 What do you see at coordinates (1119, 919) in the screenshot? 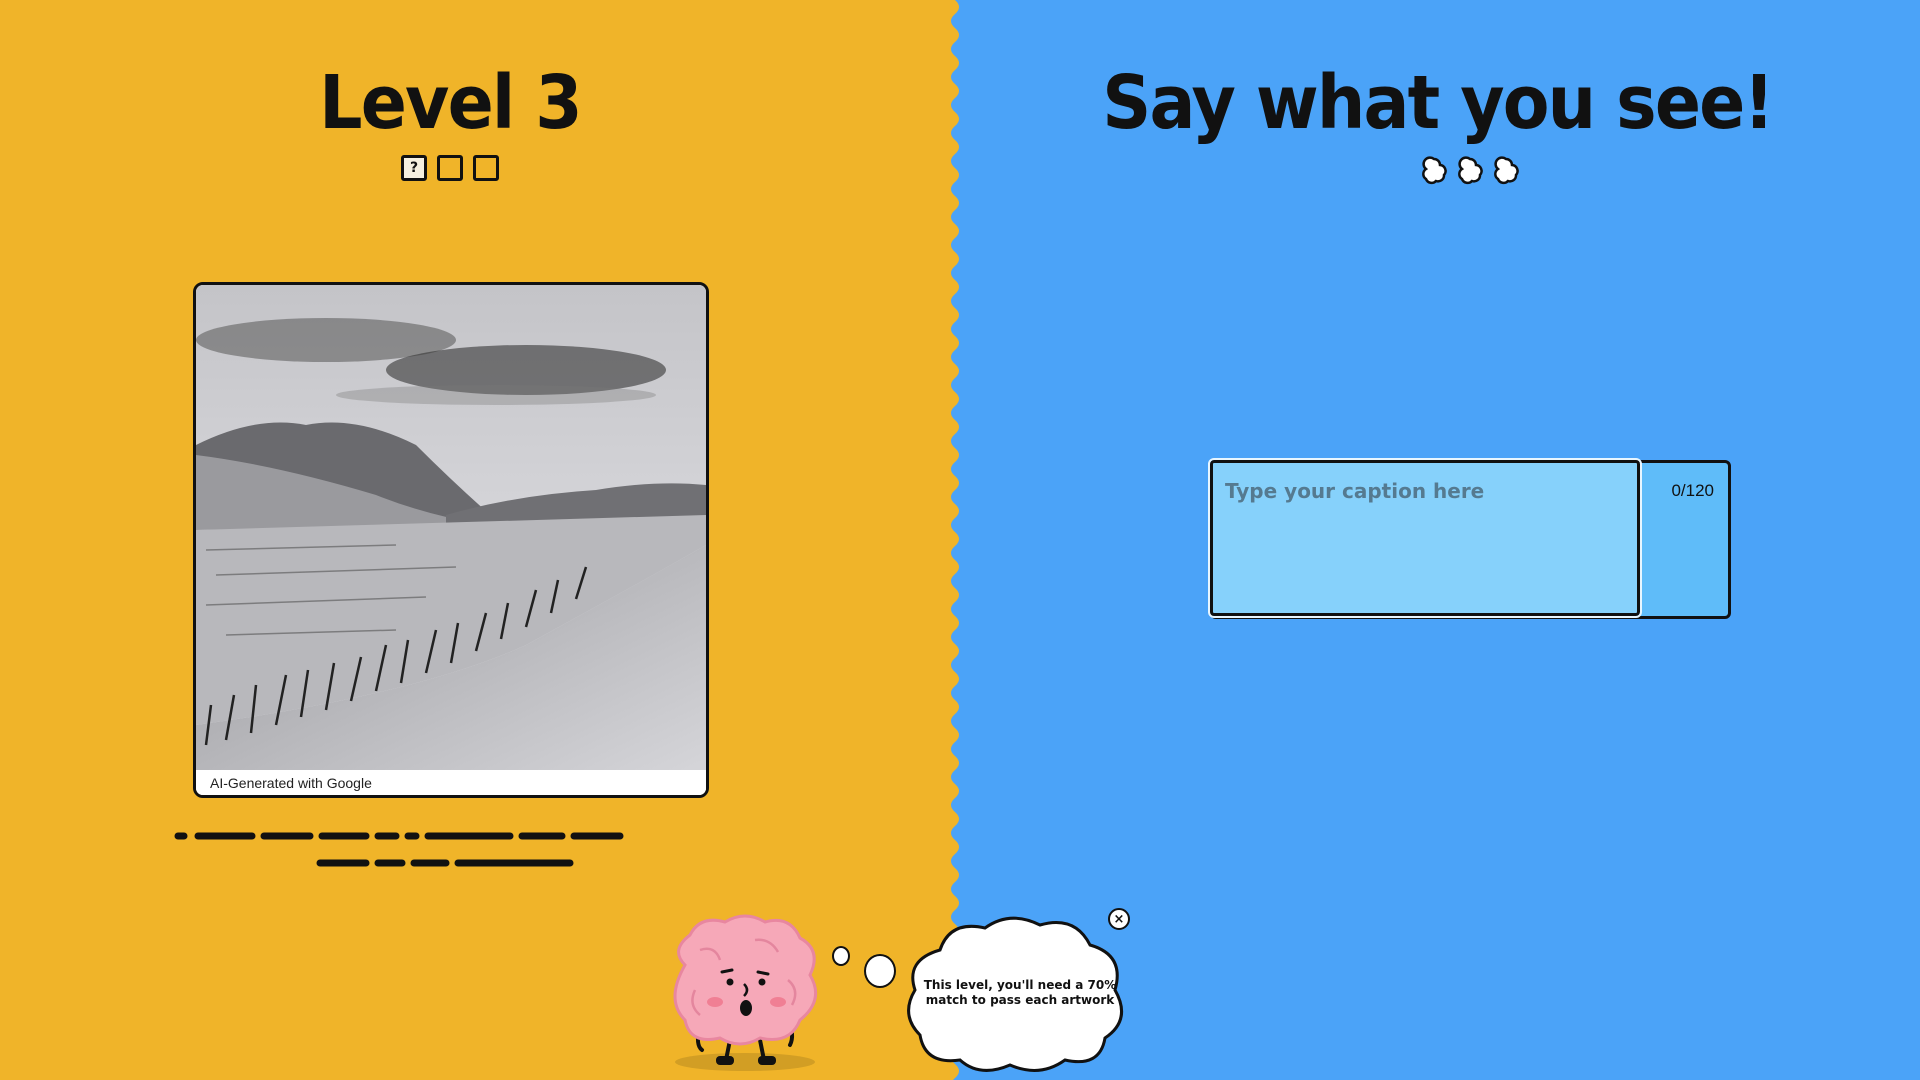
I see `close-icon: ×` at bounding box center [1119, 919].